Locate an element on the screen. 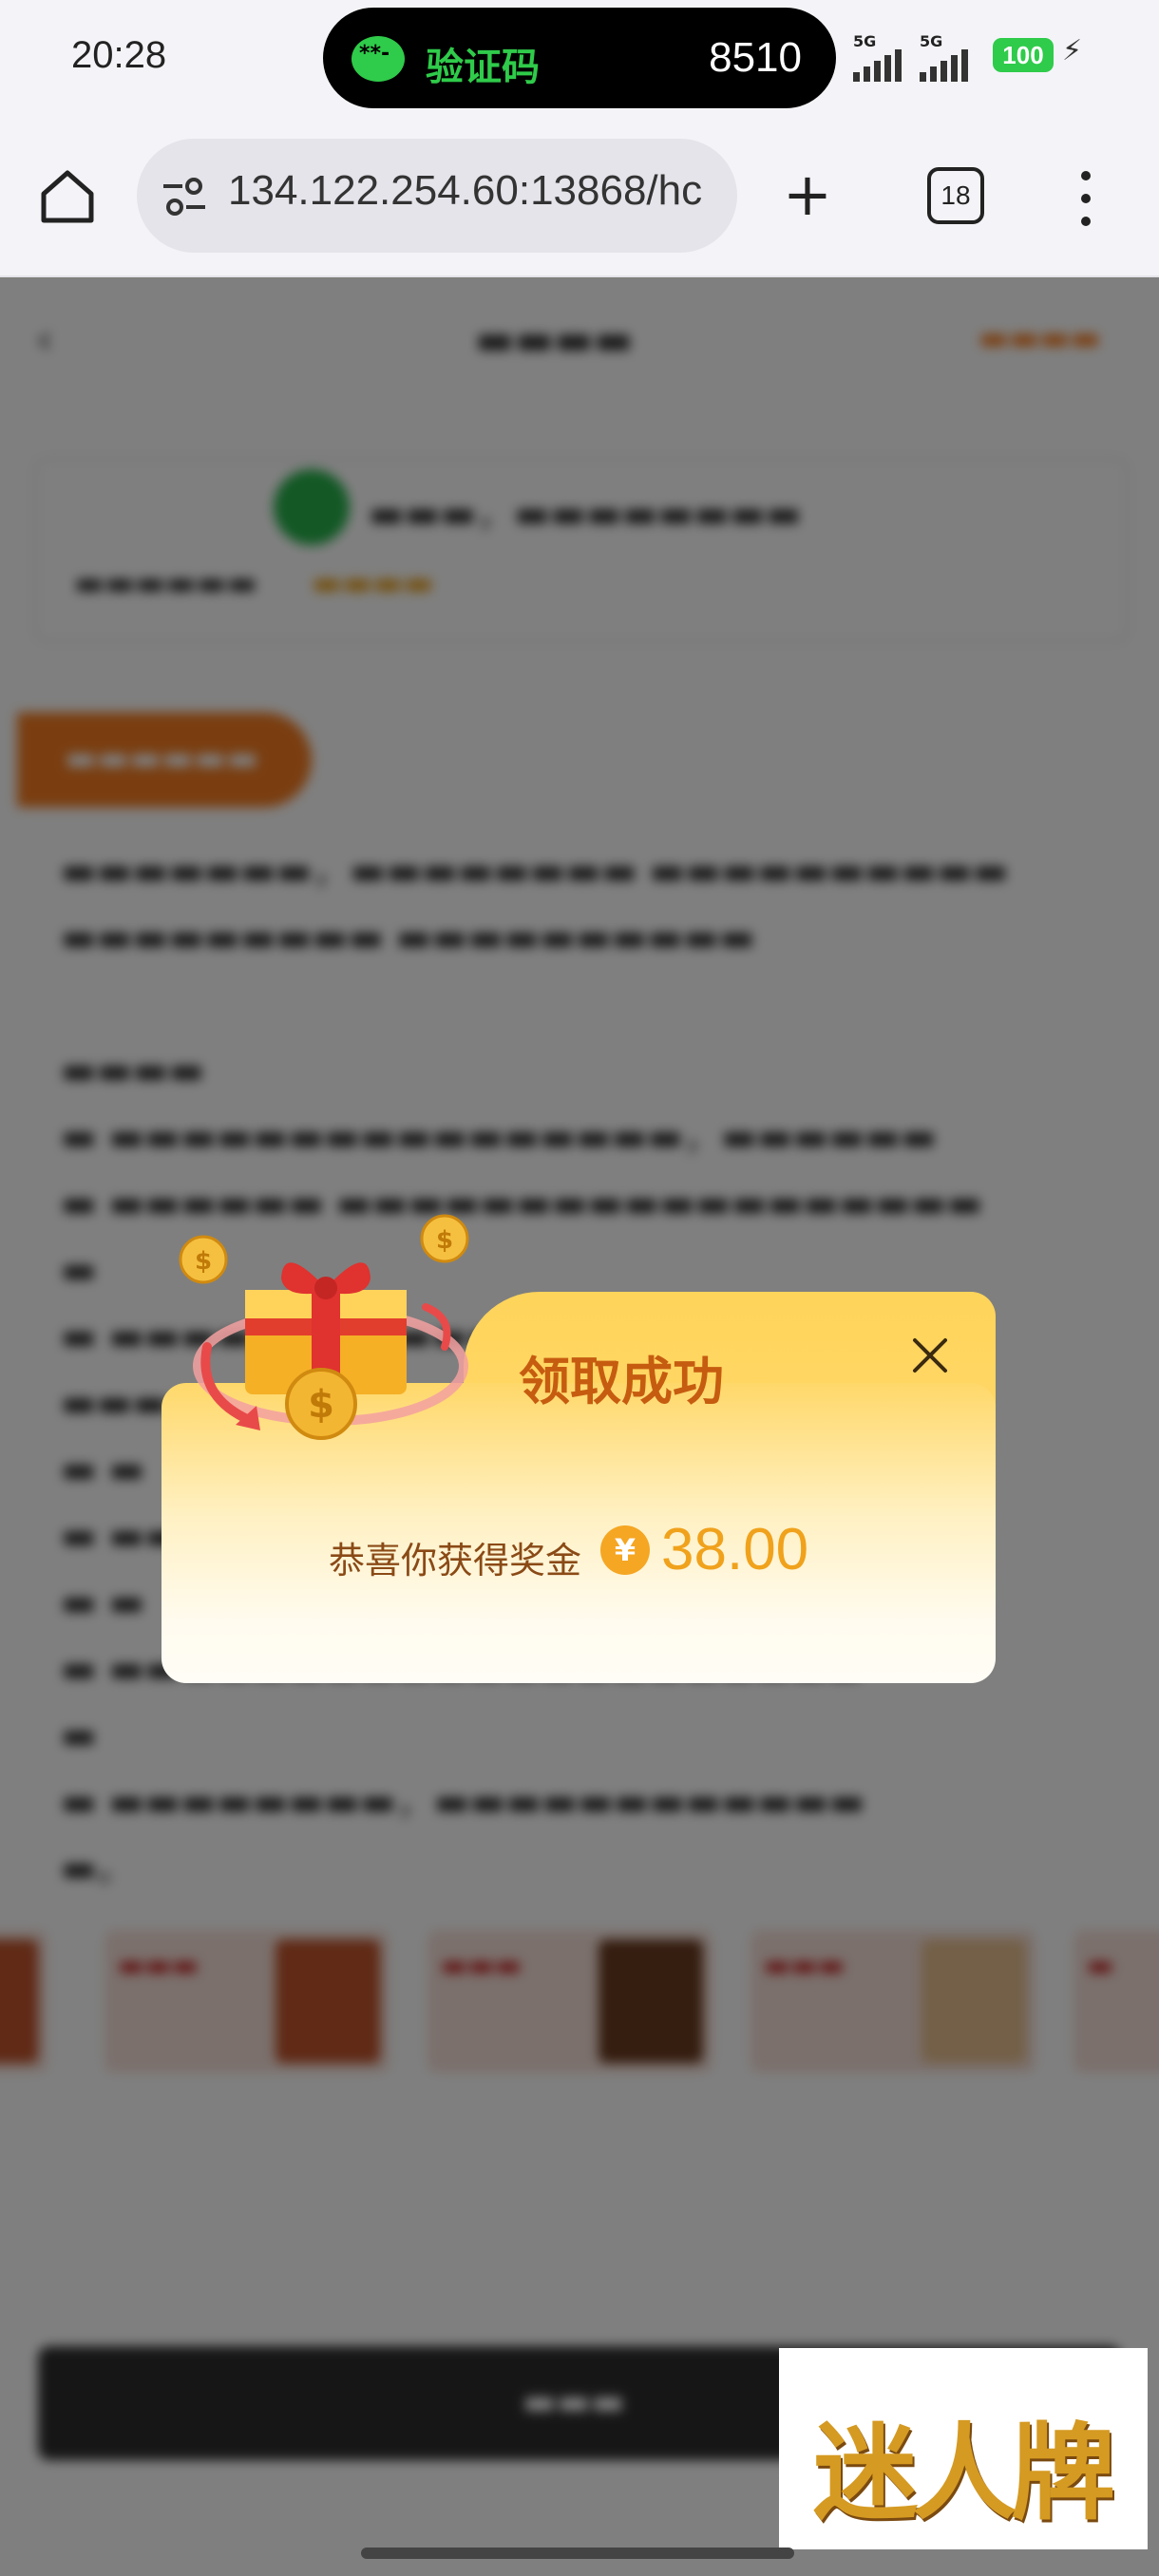 The image size is (1159, 2576). message-icon: **- is located at coordinates (378, 59).